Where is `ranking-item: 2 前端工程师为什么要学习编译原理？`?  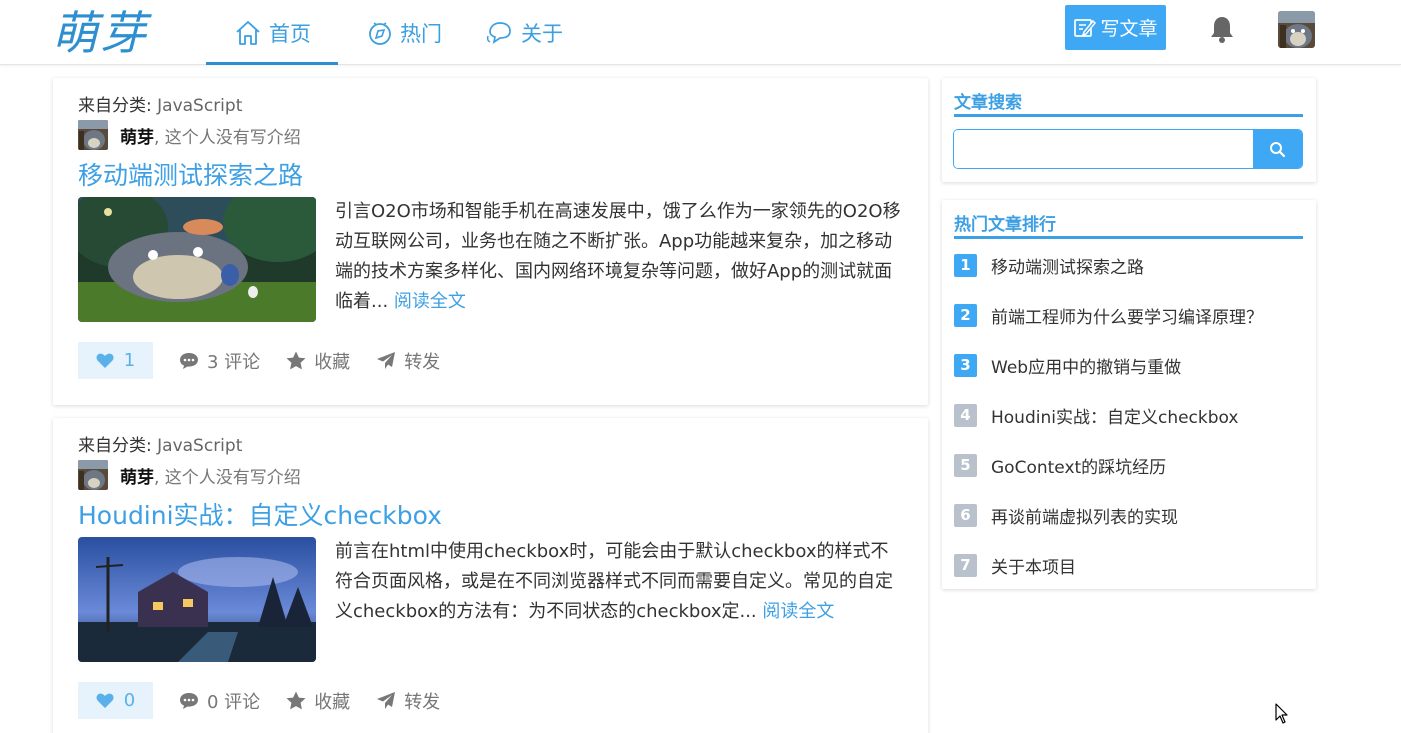 ranking-item: 2 前端工程师为什么要学习编译原理？ is located at coordinates (1108, 315).